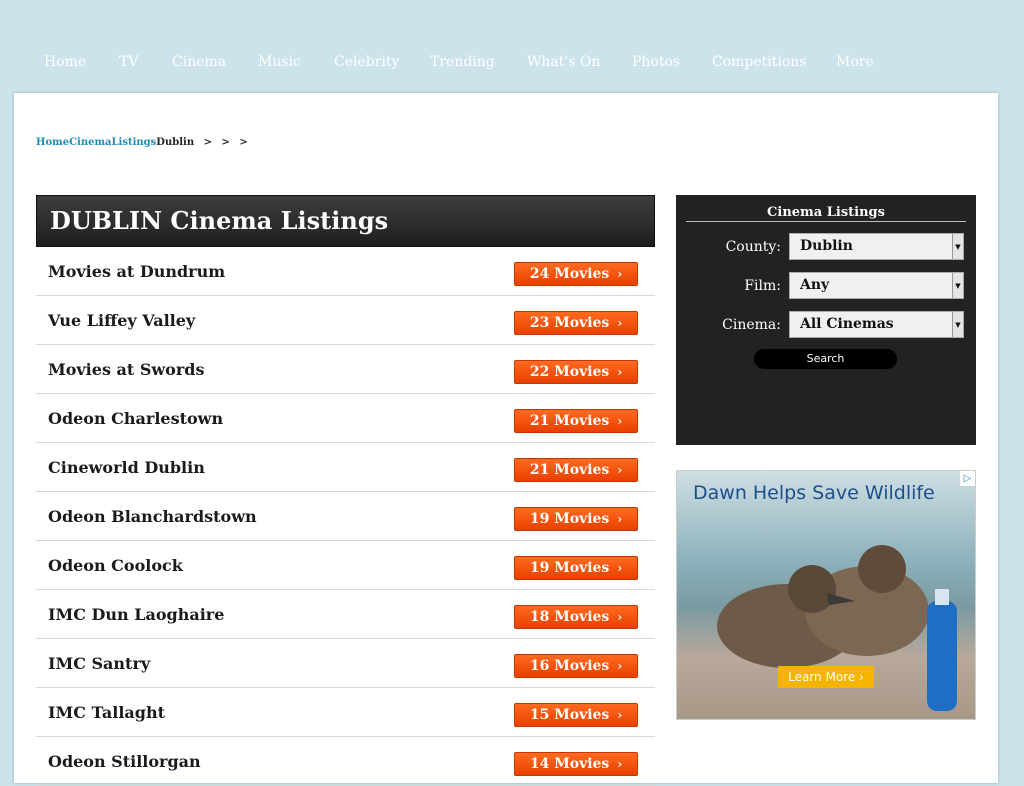 Image resolution: width=1024 pixels, height=786 pixels. Describe the element at coordinates (826, 595) in the screenshot. I see `advertisement: ▷ Dawn Helps Save Wildlife Learn More ›` at that location.